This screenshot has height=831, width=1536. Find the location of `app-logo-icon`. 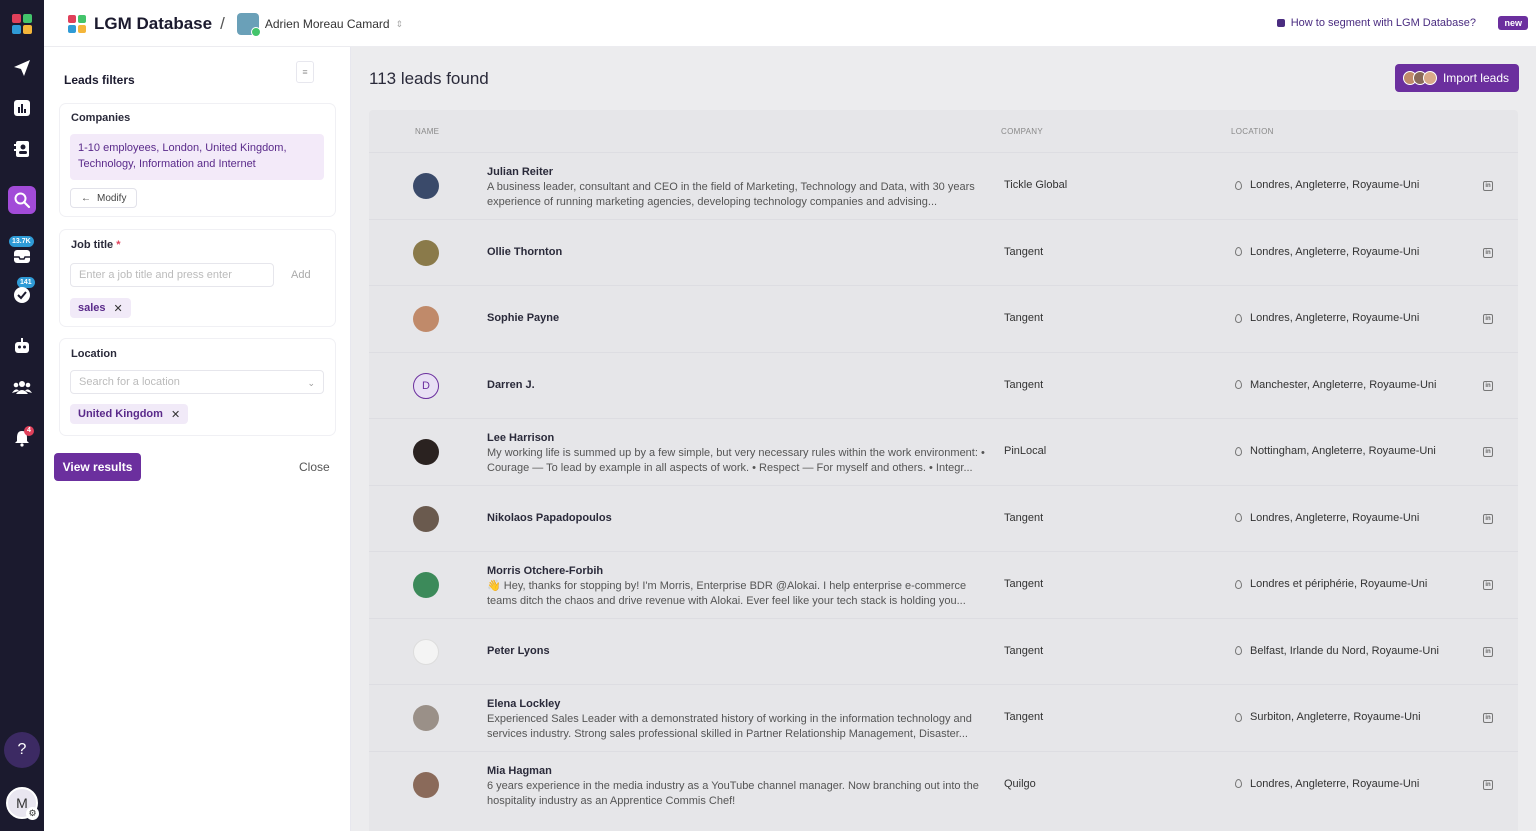

app-logo-icon is located at coordinates (22, 24).